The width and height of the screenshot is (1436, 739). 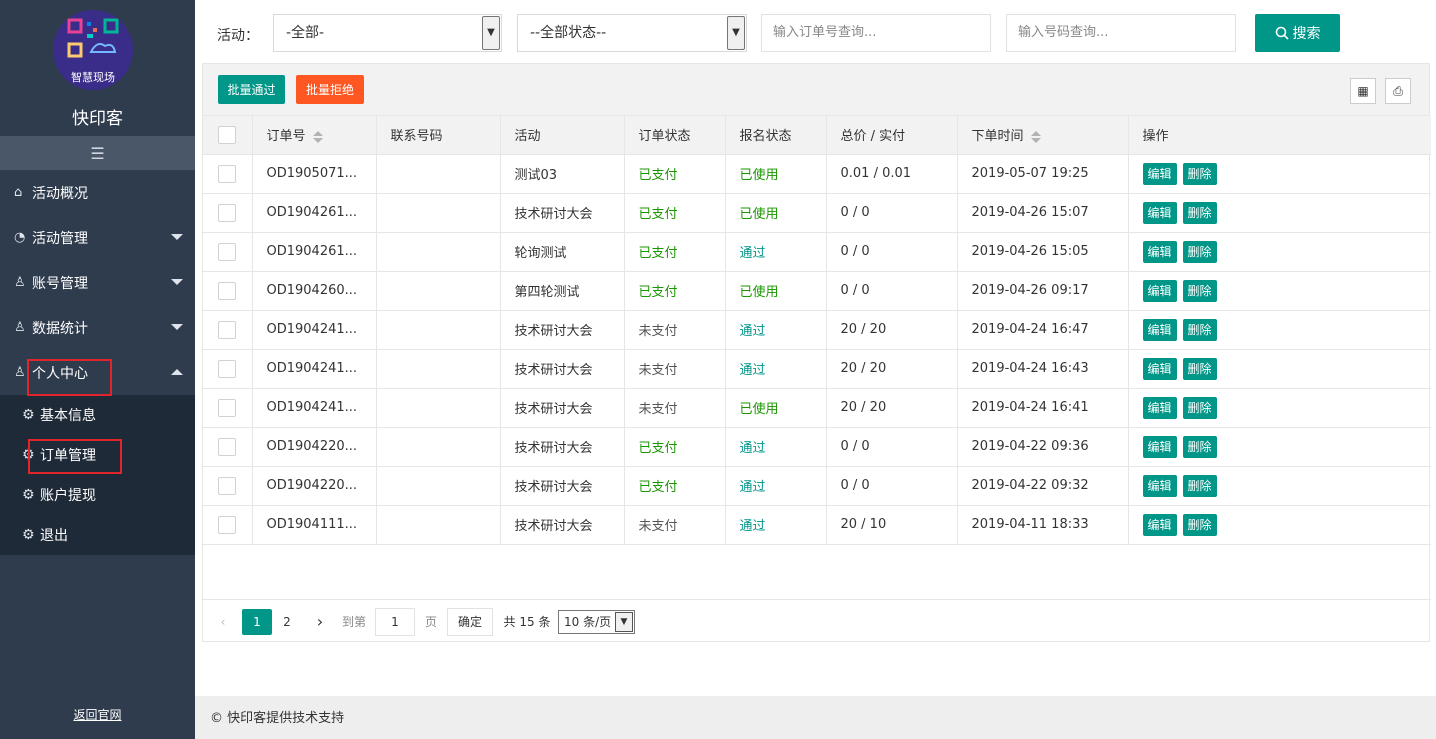 What do you see at coordinates (562, 369) in the screenshot?
I see `cell-activity: 技术研讨大会` at bounding box center [562, 369].